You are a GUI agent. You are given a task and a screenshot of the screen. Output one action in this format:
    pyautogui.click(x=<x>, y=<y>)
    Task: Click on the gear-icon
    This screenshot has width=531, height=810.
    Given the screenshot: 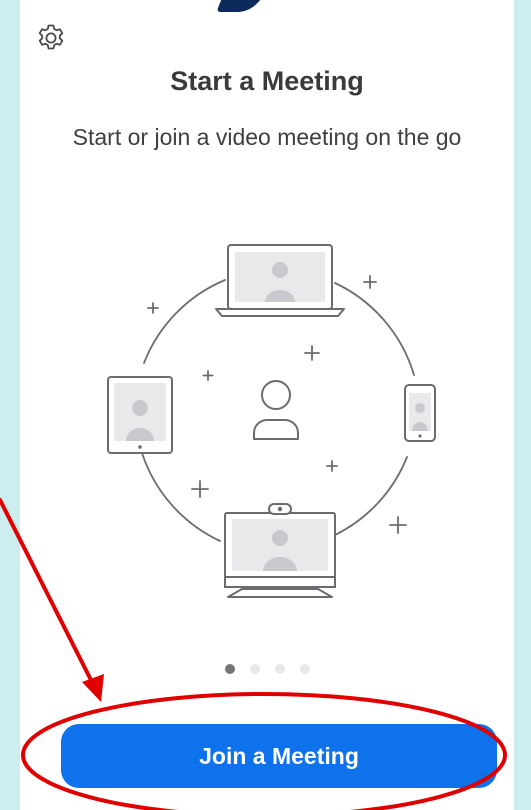 What is the action you would take?
    pyautogui.click(x=51, y=37)
    